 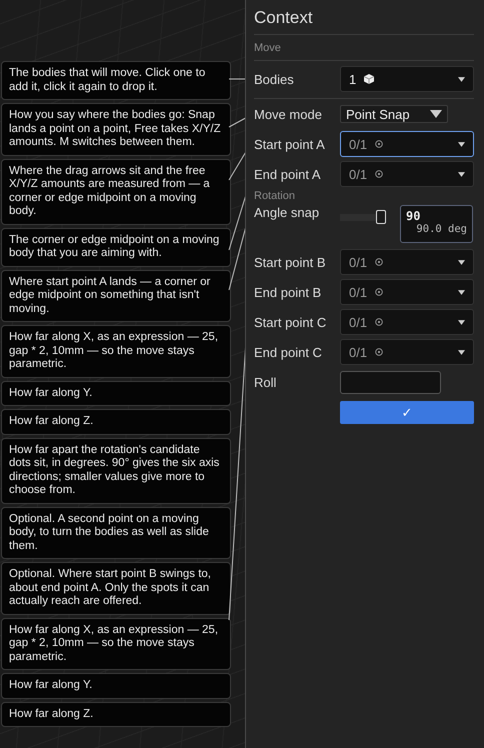 I want to click on field-label: End point C, so click(x=288, y=352).